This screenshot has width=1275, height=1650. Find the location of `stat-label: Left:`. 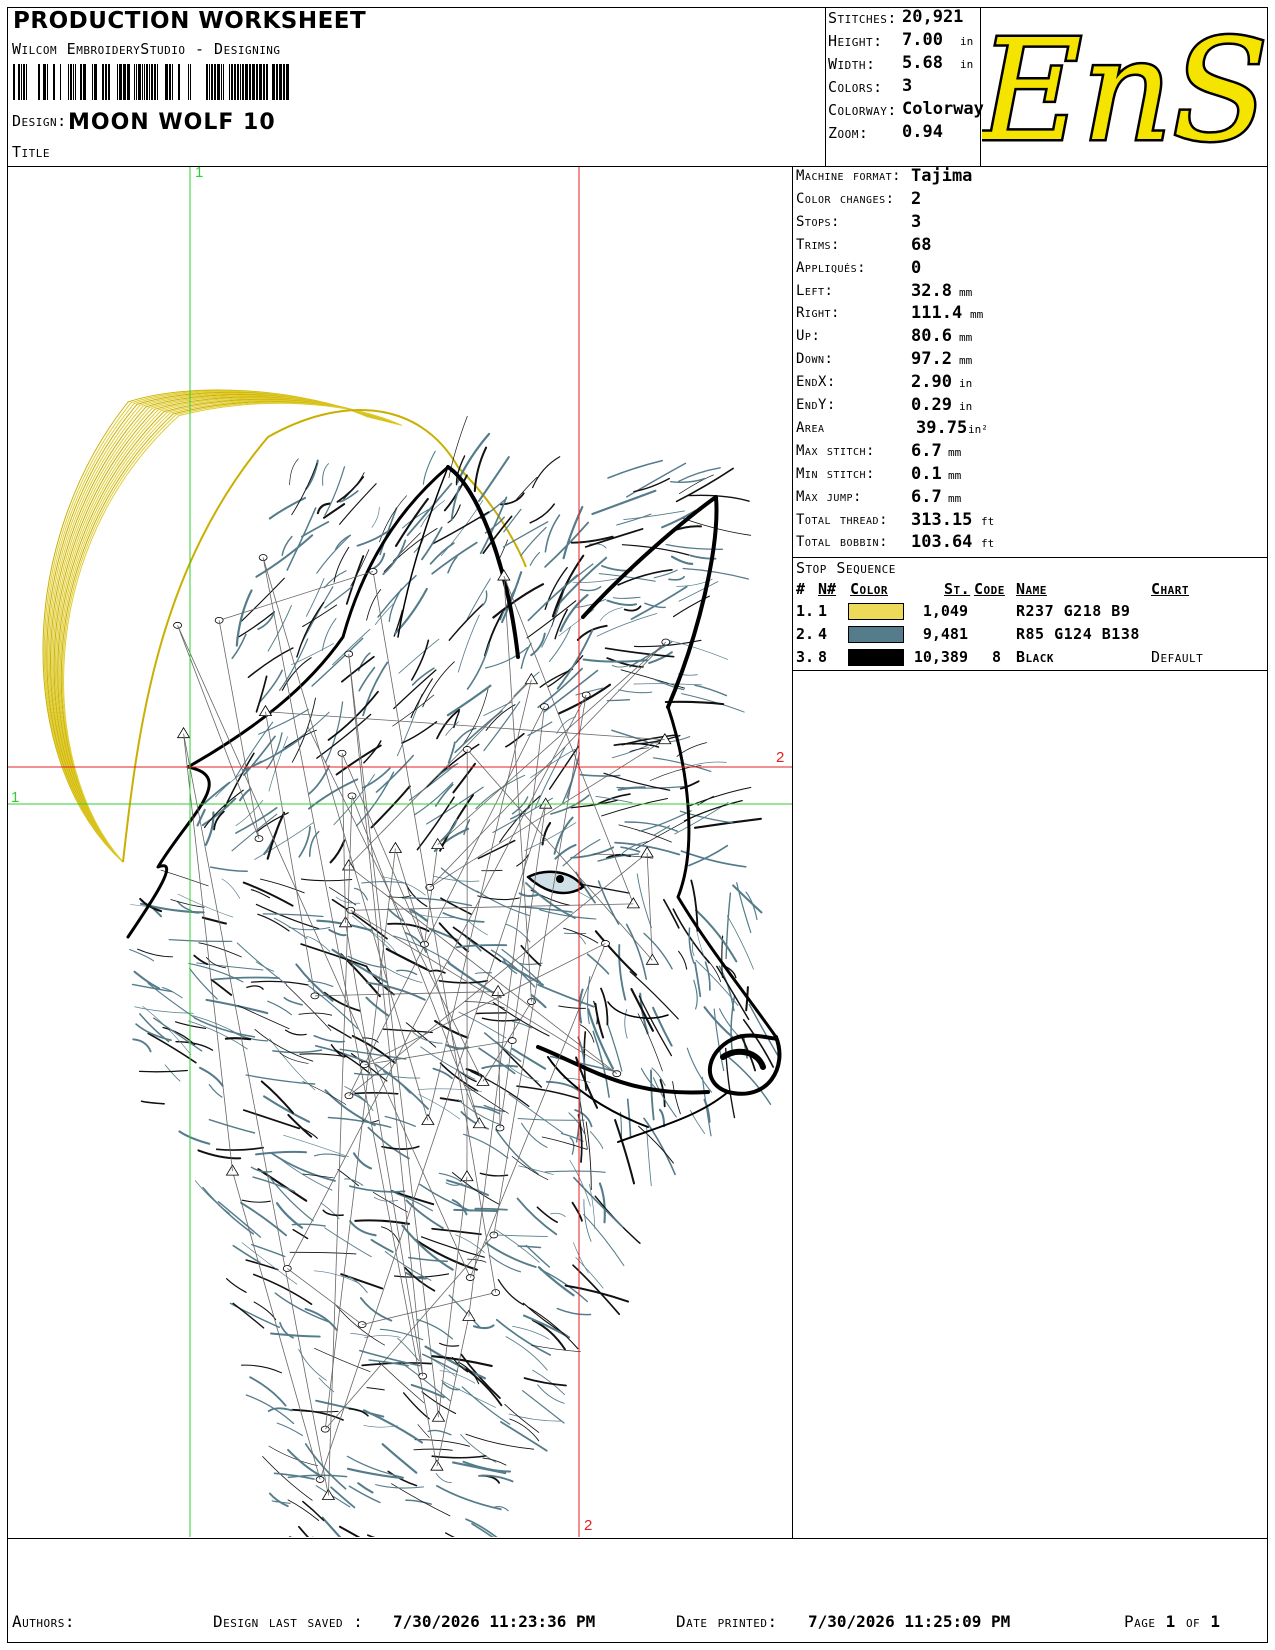

stat-label: Left: is located at coordinates (815, 290).